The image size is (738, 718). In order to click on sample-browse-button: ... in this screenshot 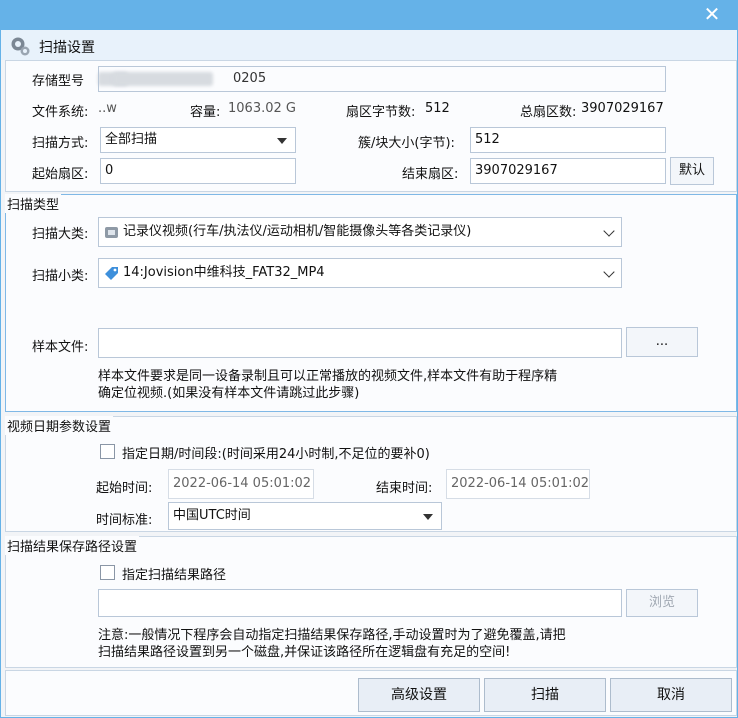, I will do `click(662, 342)`.